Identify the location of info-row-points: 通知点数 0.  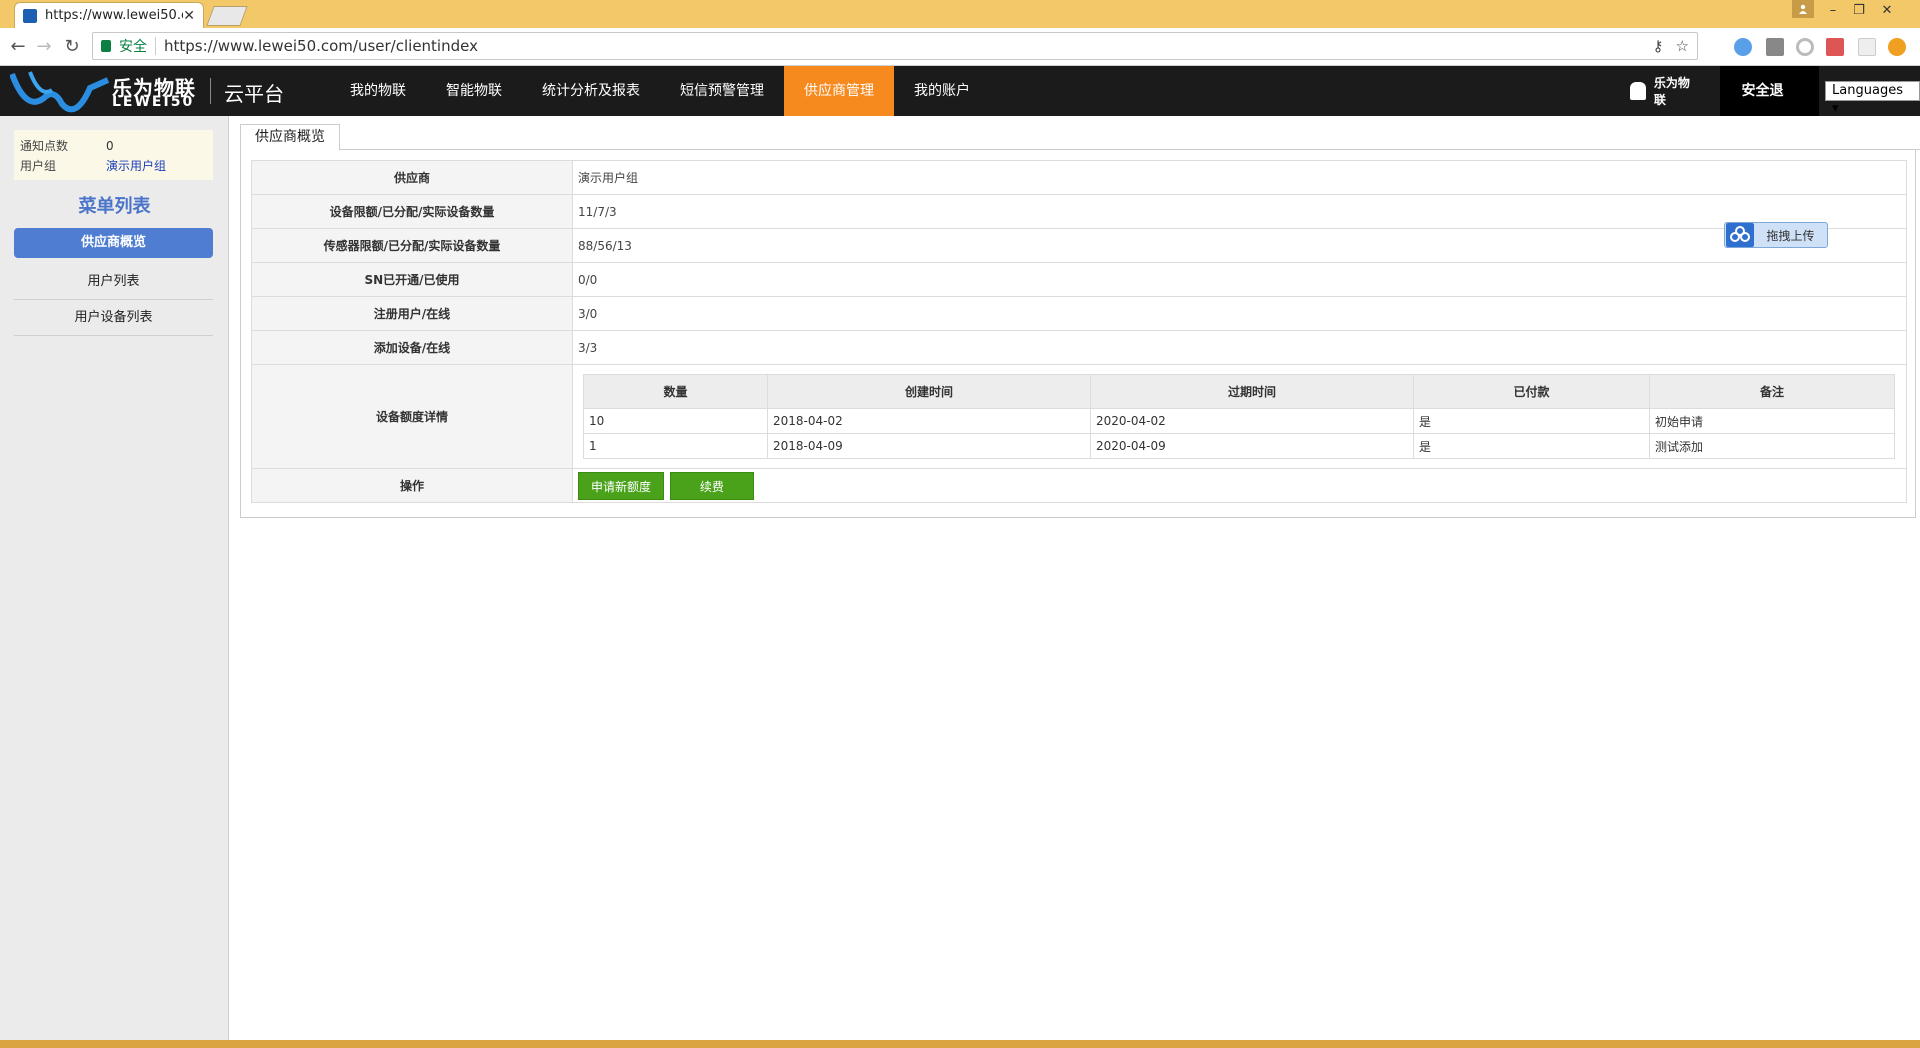
(113, 146).